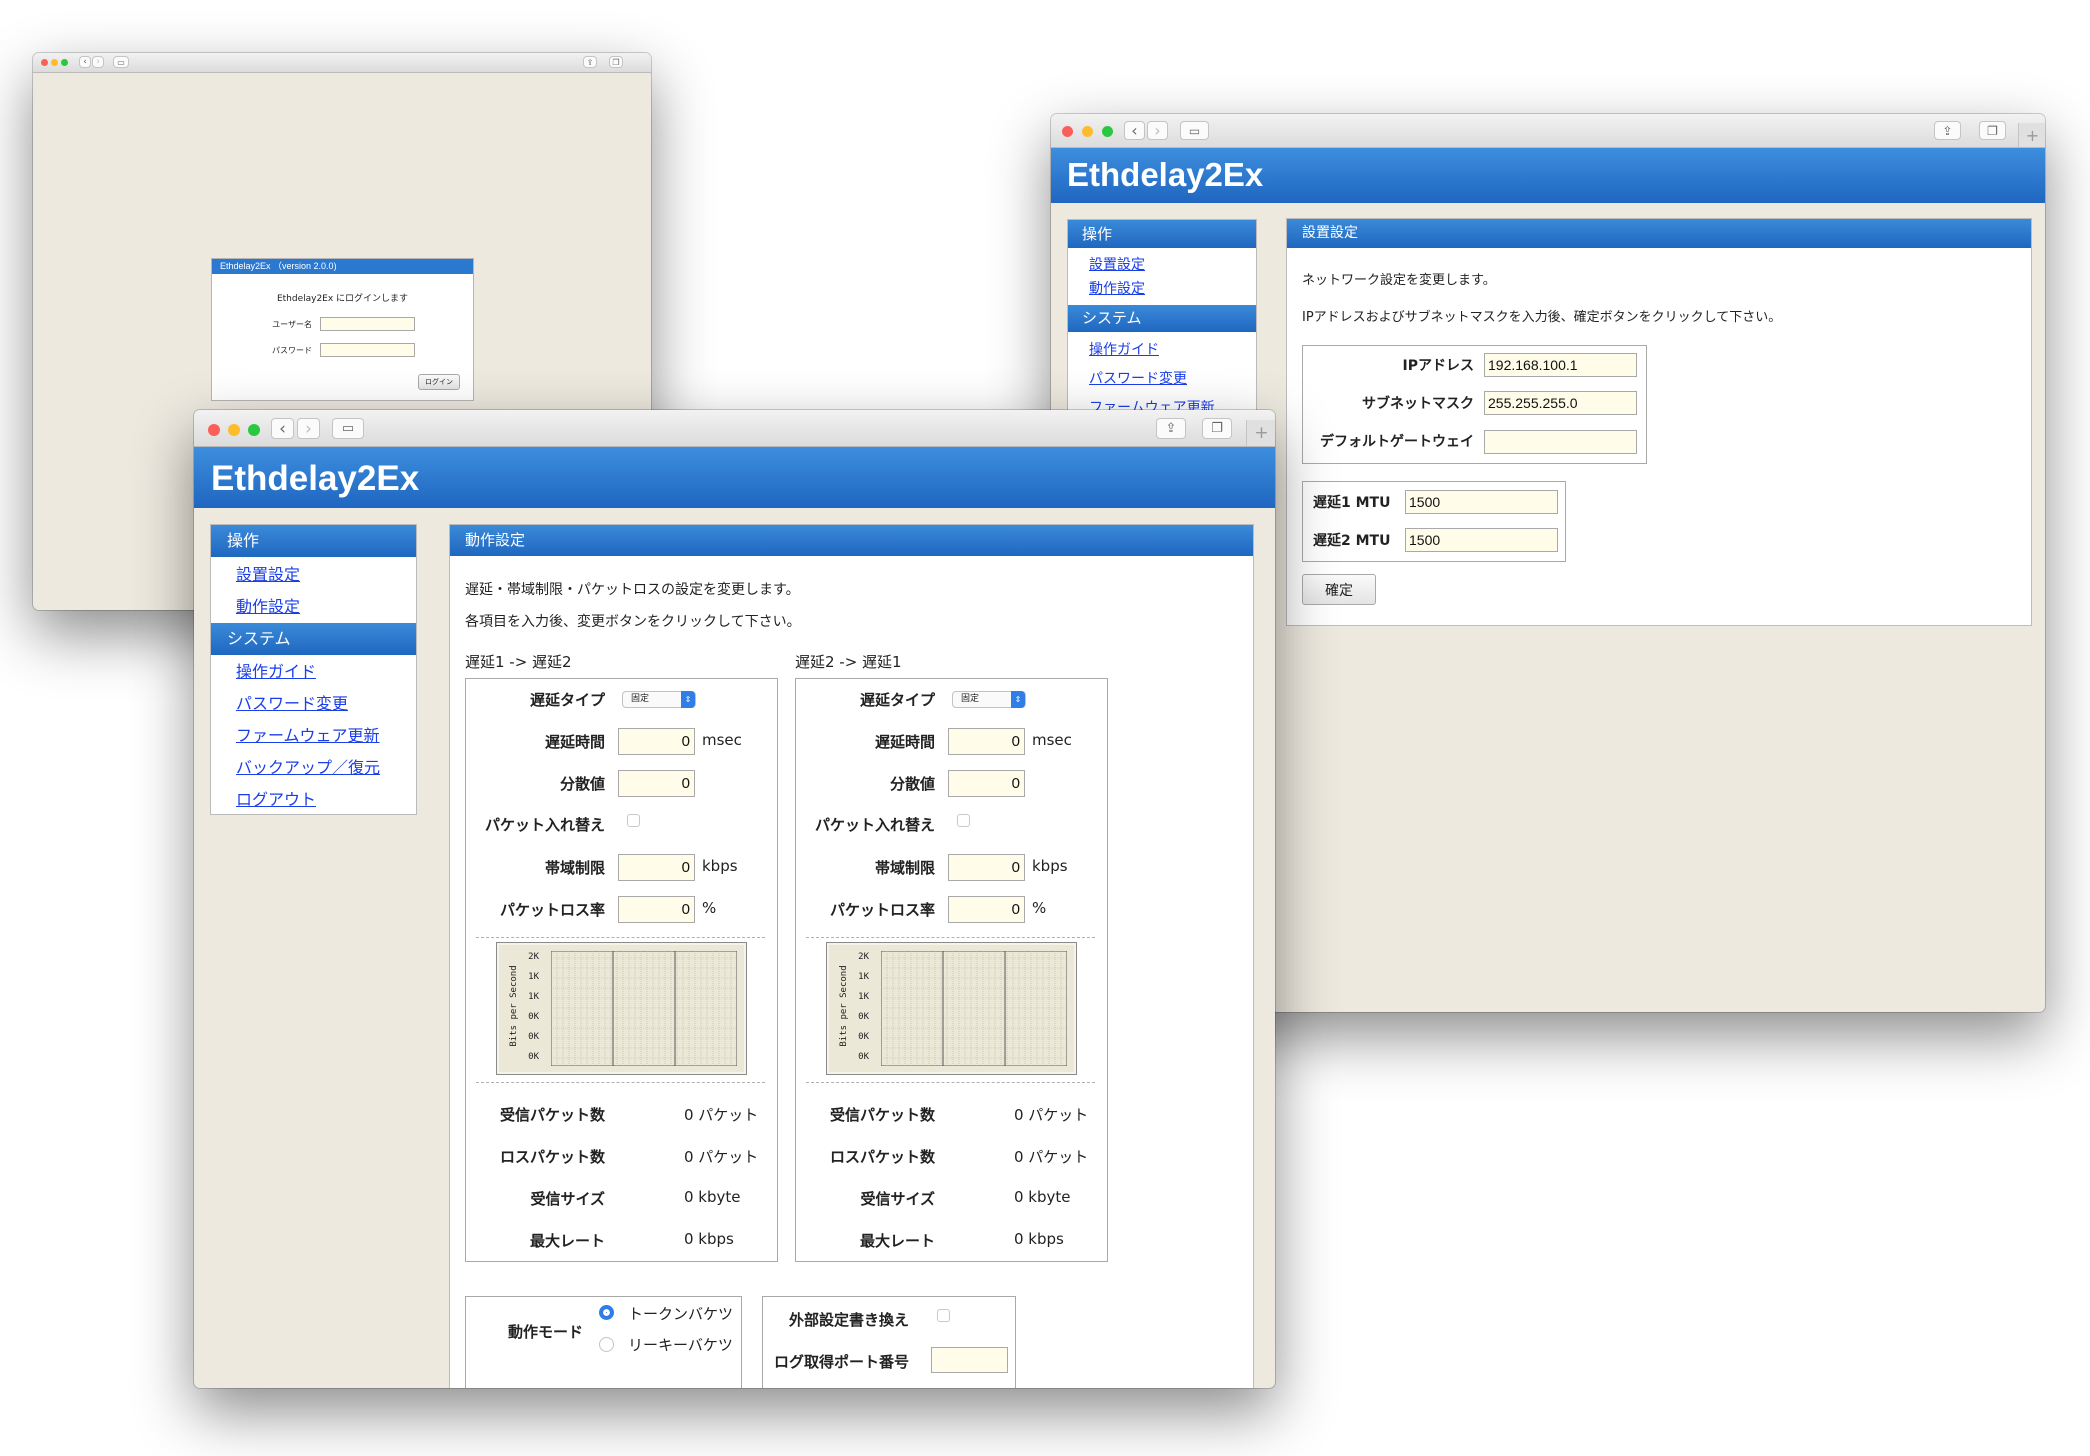  Describe the element at coordinates (712, 1197) in the screenshot. I see `stat-value: 0 kbyte` at that location.